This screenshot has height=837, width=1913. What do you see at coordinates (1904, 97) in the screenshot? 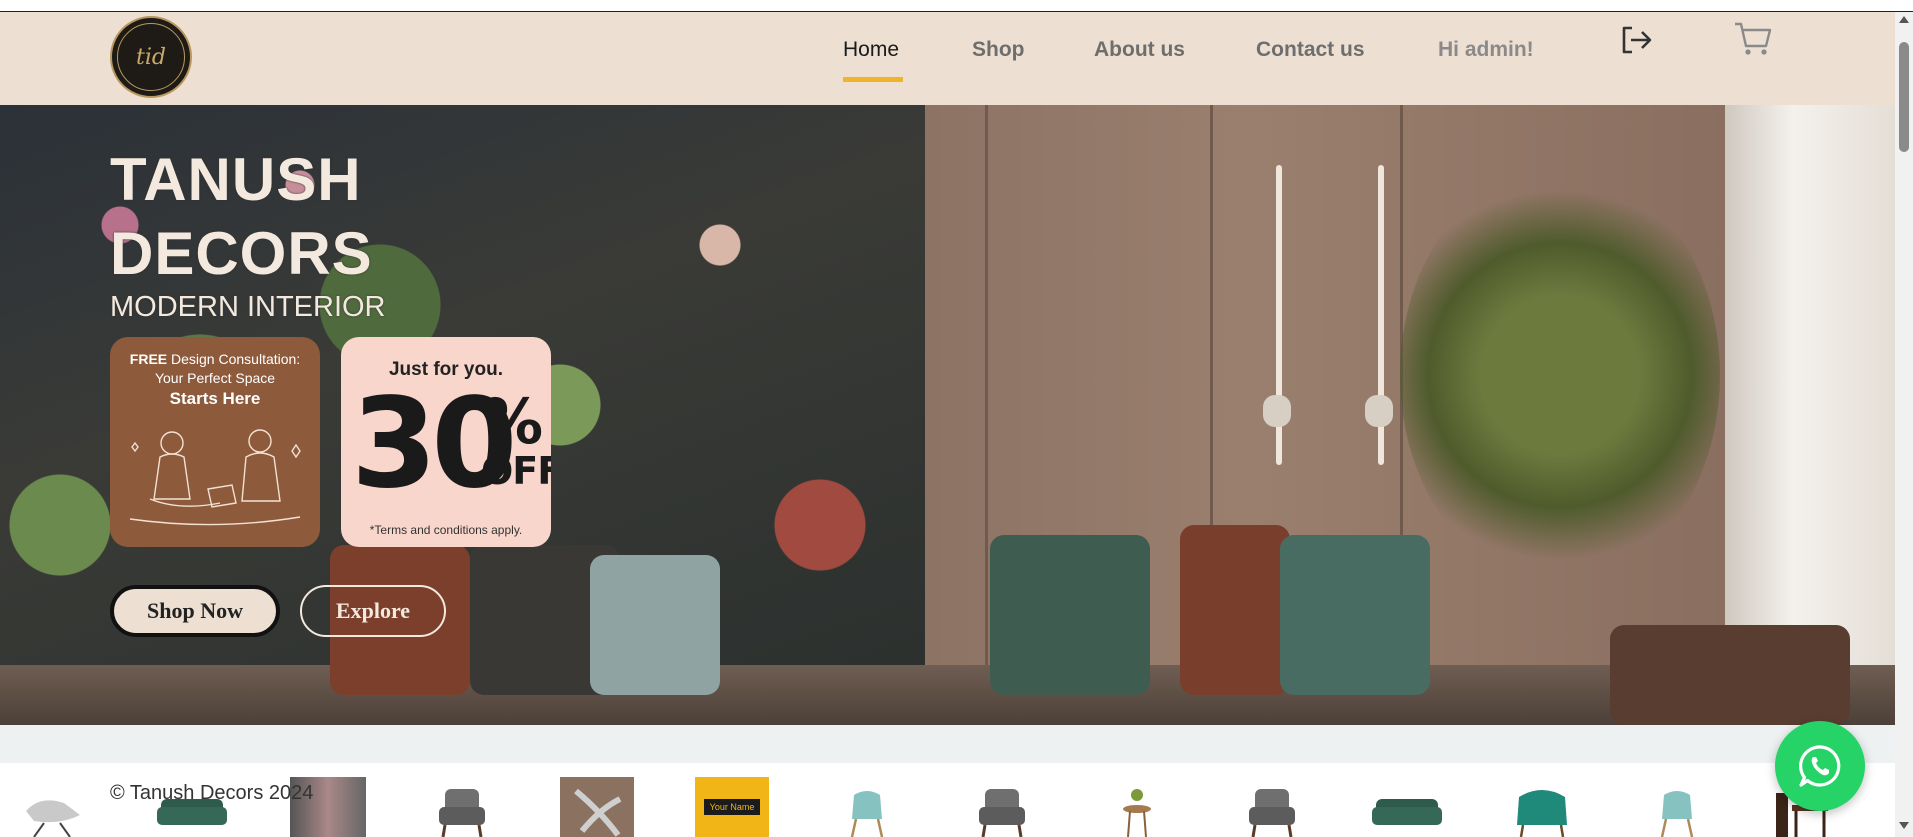
I see `scrollbar-thumb` at bounding box center [1904, 97].